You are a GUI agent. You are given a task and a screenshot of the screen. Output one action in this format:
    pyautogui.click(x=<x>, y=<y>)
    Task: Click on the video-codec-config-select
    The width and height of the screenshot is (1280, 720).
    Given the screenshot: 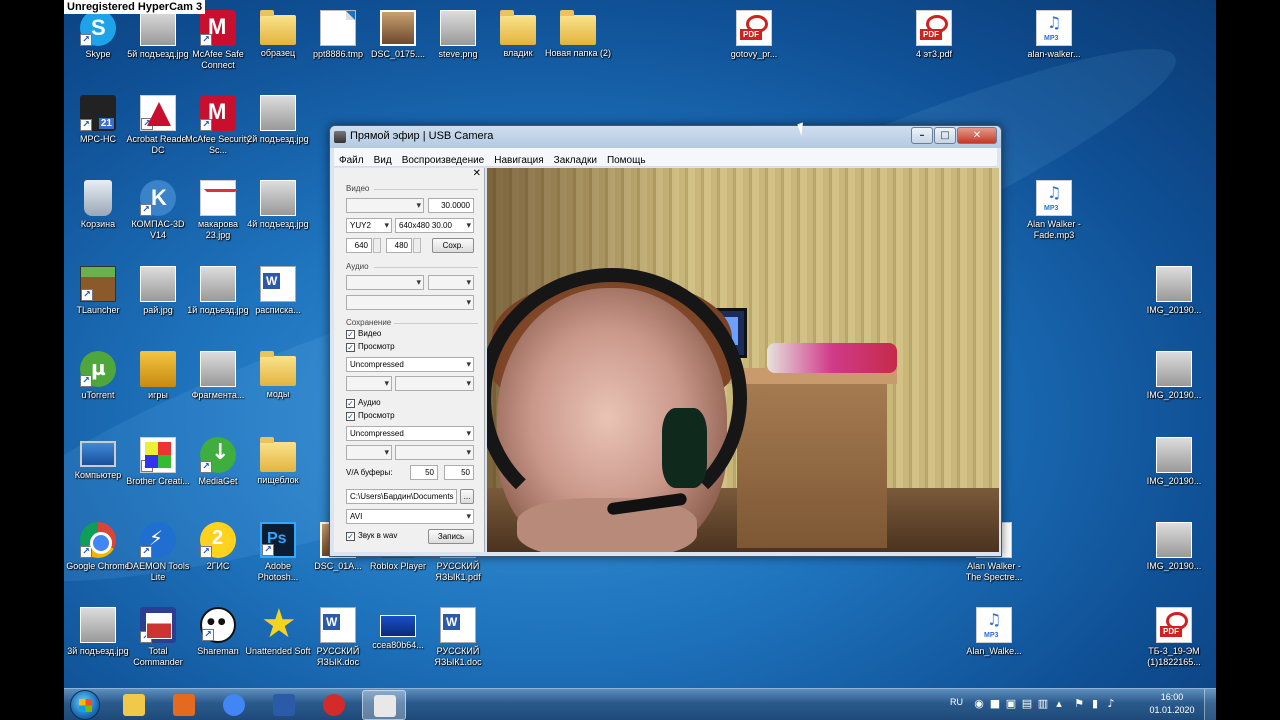 What is the action you would take?
    pyautogui.click(x=434, y=383)
    